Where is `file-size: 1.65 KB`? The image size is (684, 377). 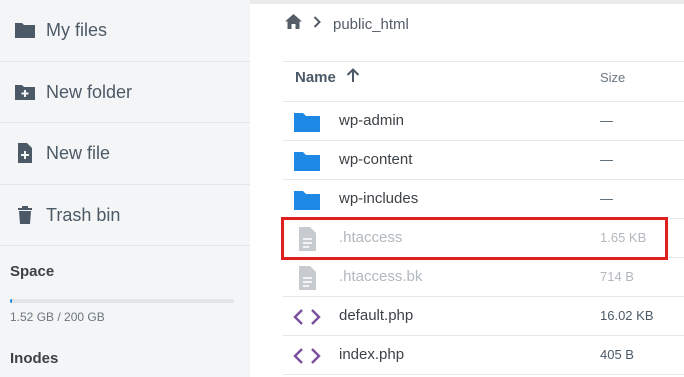
file-size: 1.65 KB is located at coordinates (623, 237).